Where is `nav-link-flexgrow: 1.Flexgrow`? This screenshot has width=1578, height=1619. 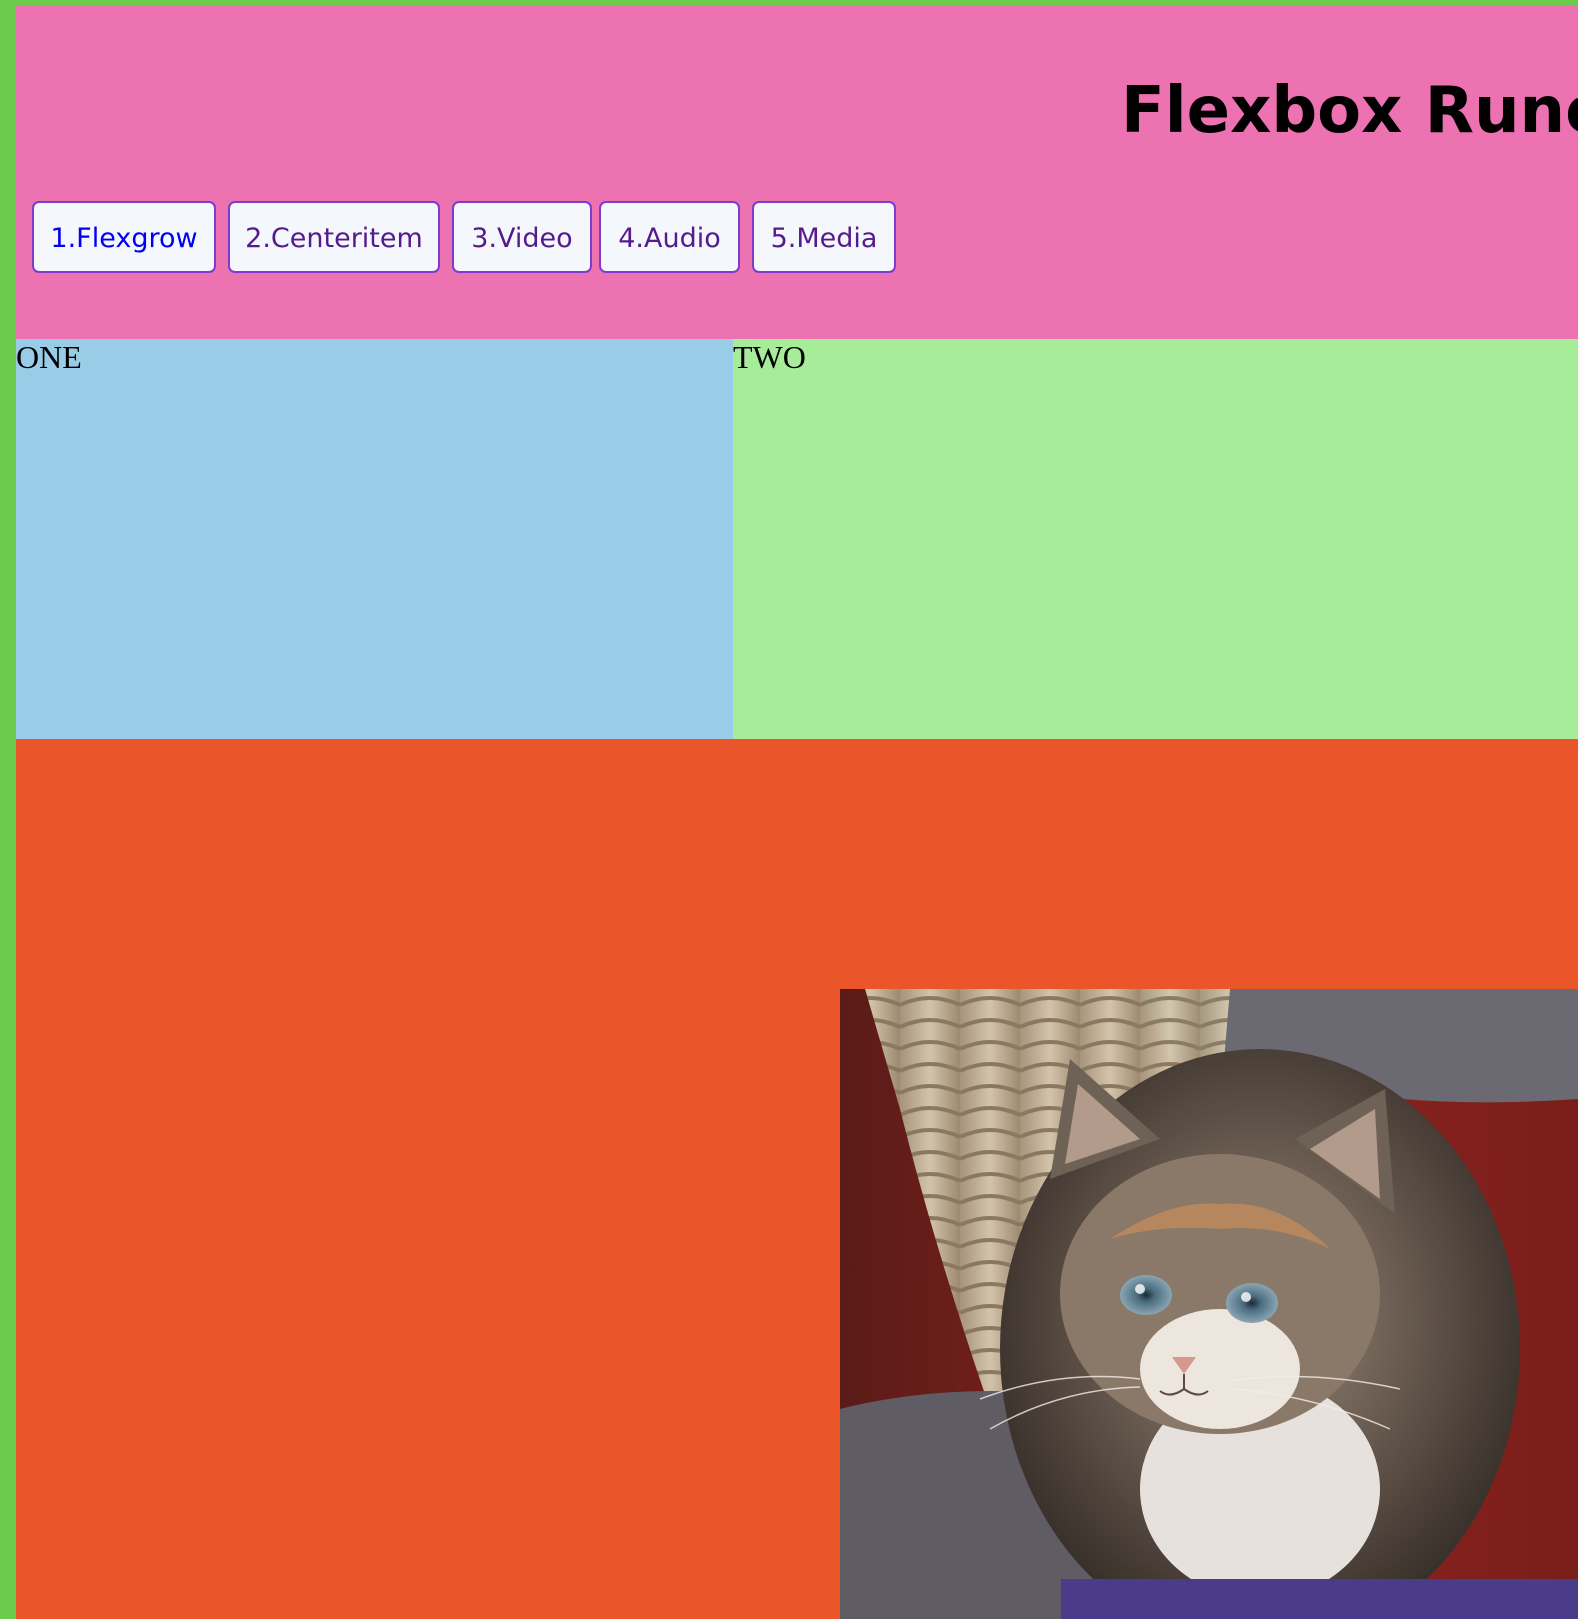 nav-link-flexgrow: 1.Flexgrow is located at coordinates (124, 237).